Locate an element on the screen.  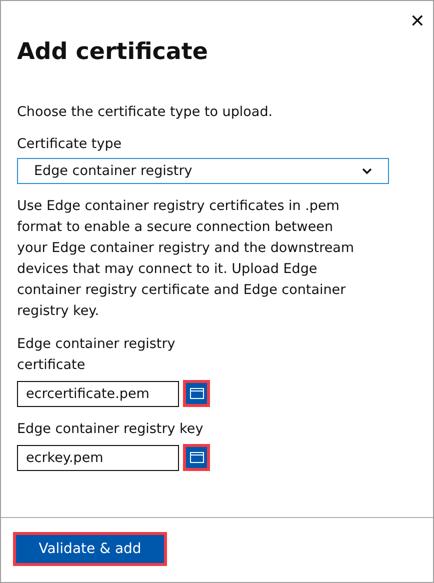
dialog-title: Add certificate is located at coordinates (113, 52).